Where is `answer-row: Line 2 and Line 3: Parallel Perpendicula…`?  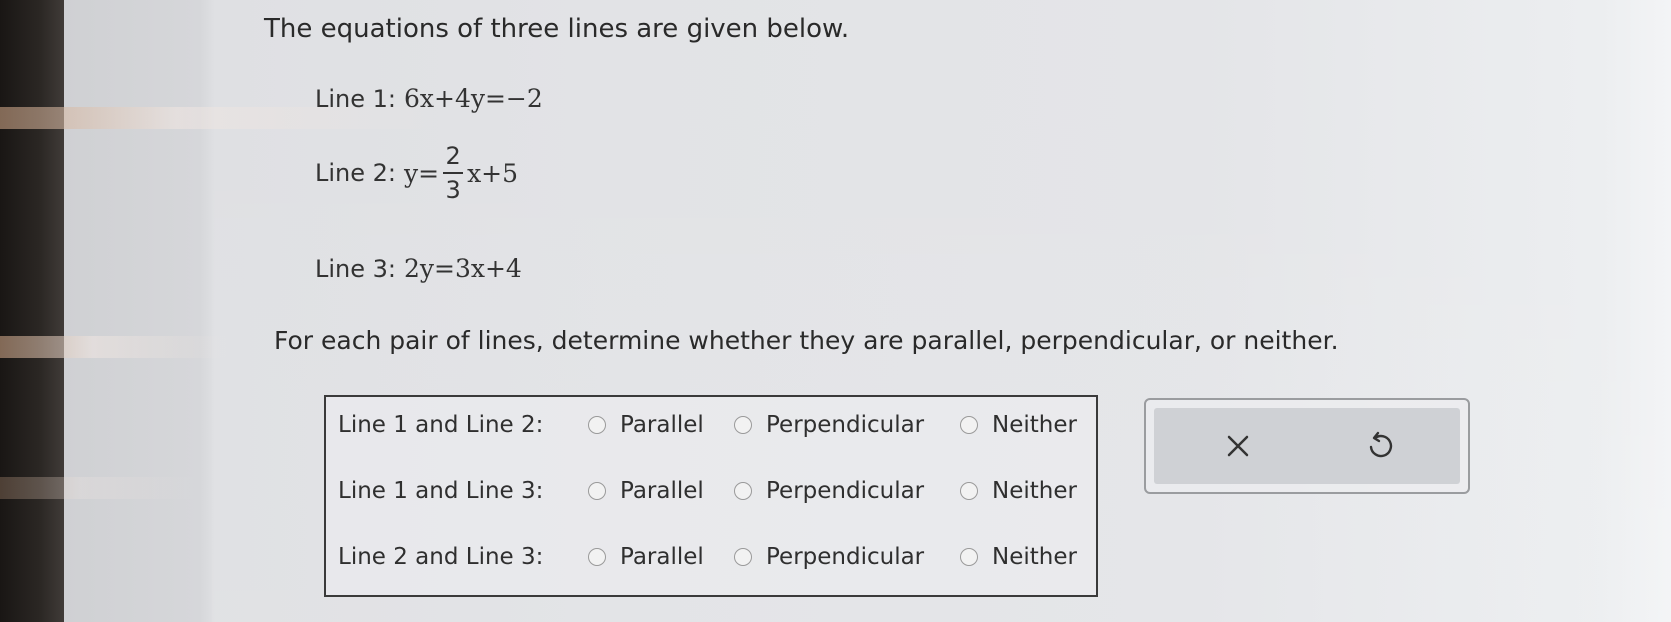 answer-row: Line 2 and Line 3: Parallel Perpendicula… is located at coordinates (711, 557).